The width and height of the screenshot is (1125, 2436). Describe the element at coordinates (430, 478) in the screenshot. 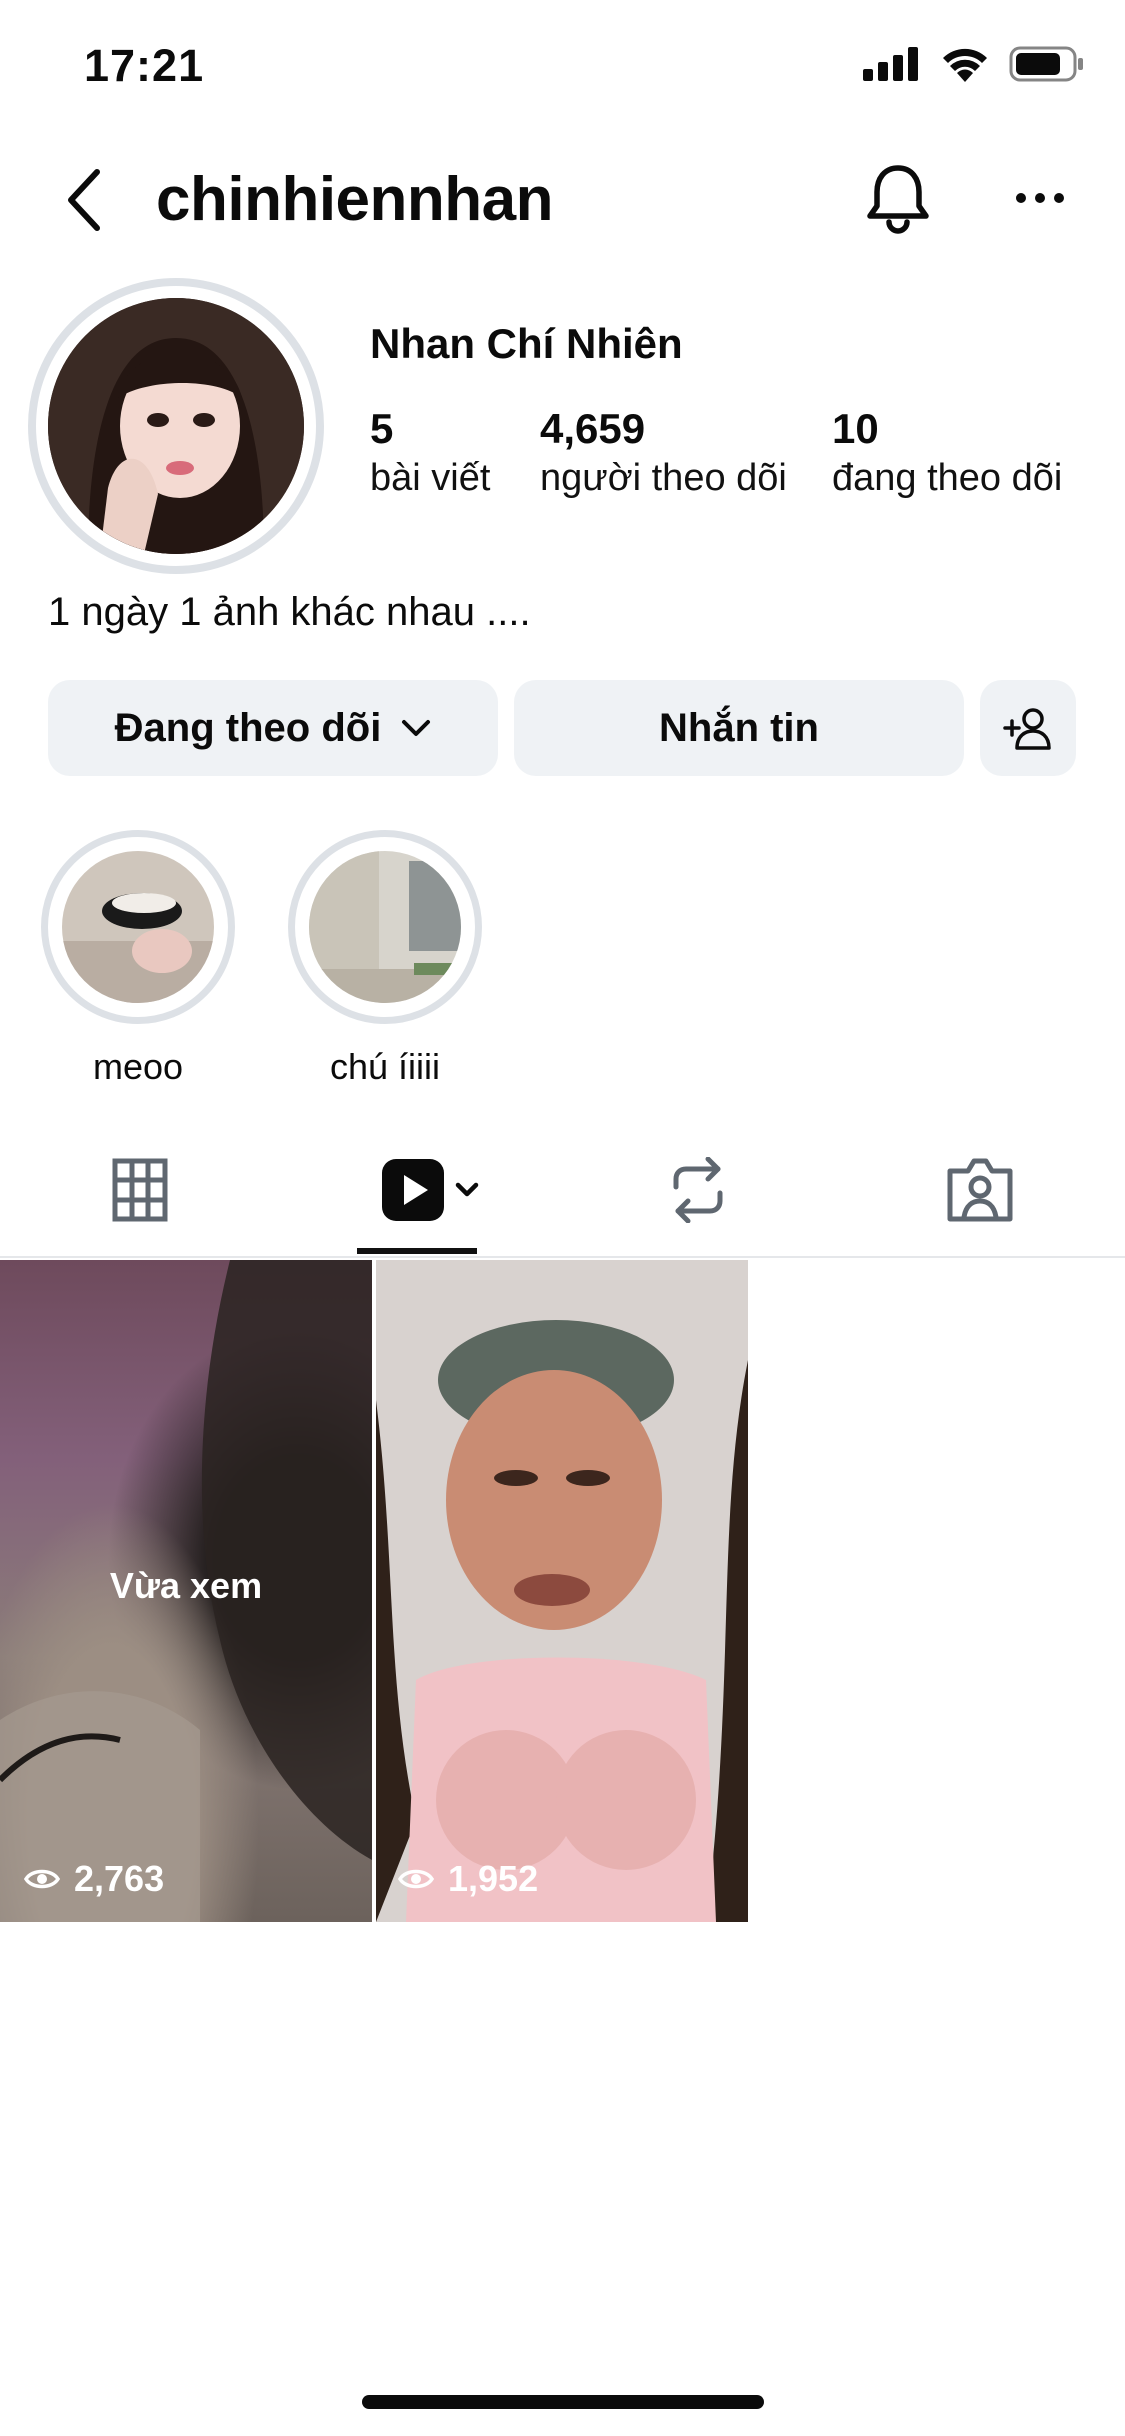

I see `posts-label: bài viết` at that location.